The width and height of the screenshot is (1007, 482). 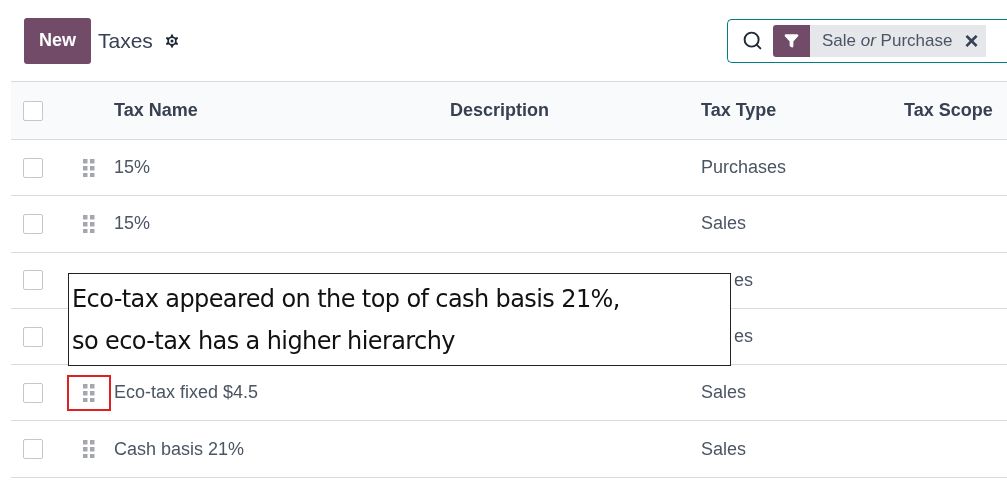 What do you see at coordinates (282, 110) in the screenshot?
I see `column-header: Tax Name` at bounding box center [282, 110].